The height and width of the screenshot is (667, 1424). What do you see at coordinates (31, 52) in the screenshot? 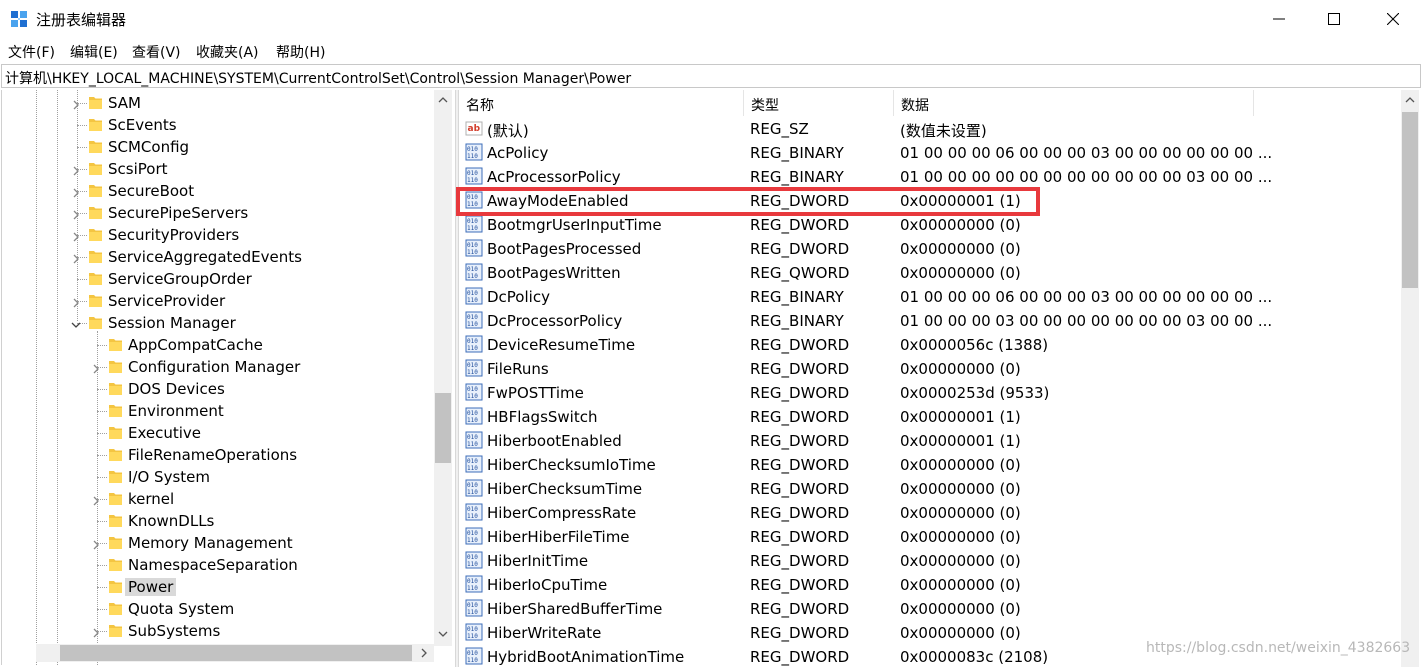
I see `menu-file: 文件(F)` at bounding box center [31, 52].